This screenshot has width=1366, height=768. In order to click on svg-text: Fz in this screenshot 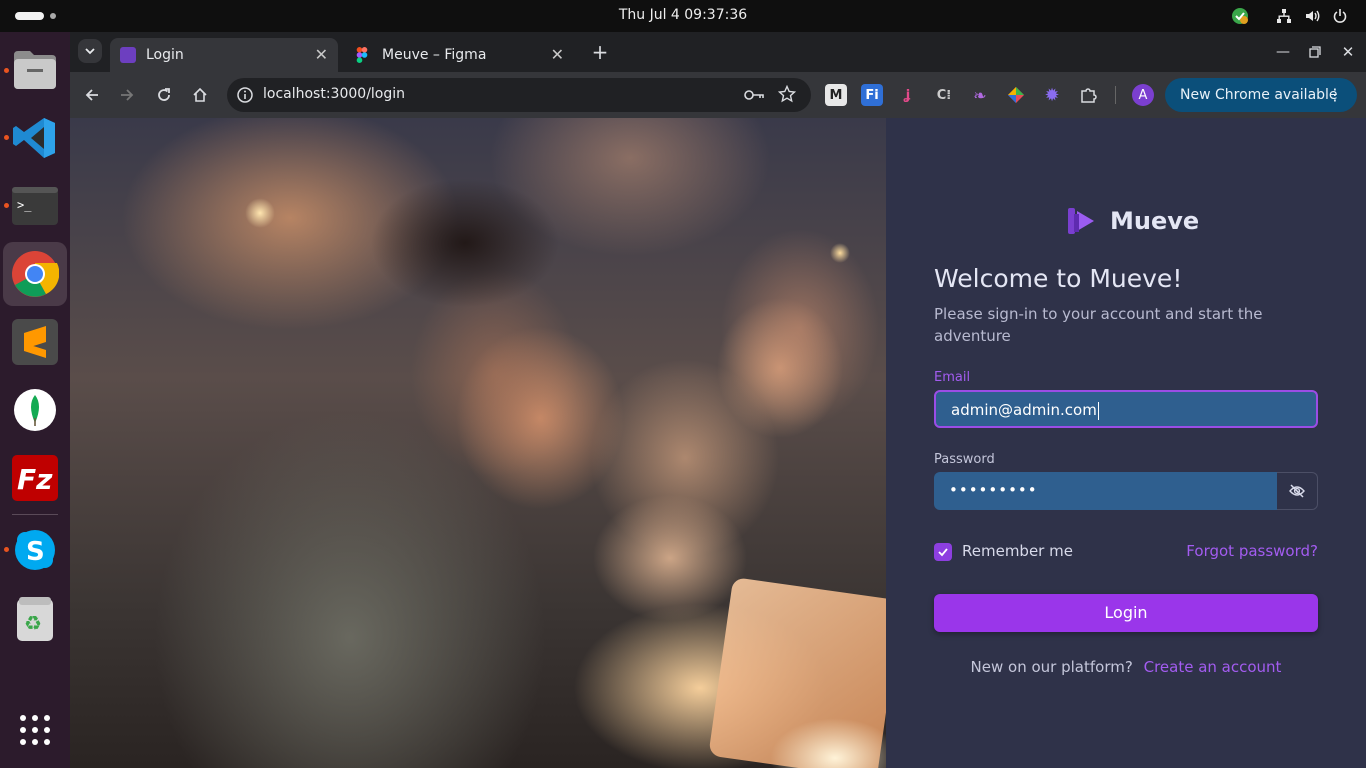, I will do `click(35, 479)`.